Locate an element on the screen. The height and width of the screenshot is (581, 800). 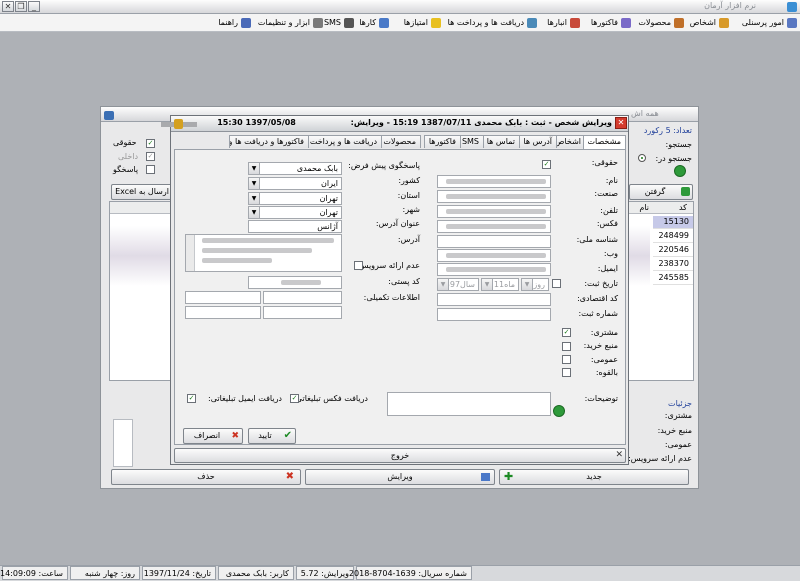
menu-item-tools: ابزار و تنظیمات is located at coordinates (291, 23).